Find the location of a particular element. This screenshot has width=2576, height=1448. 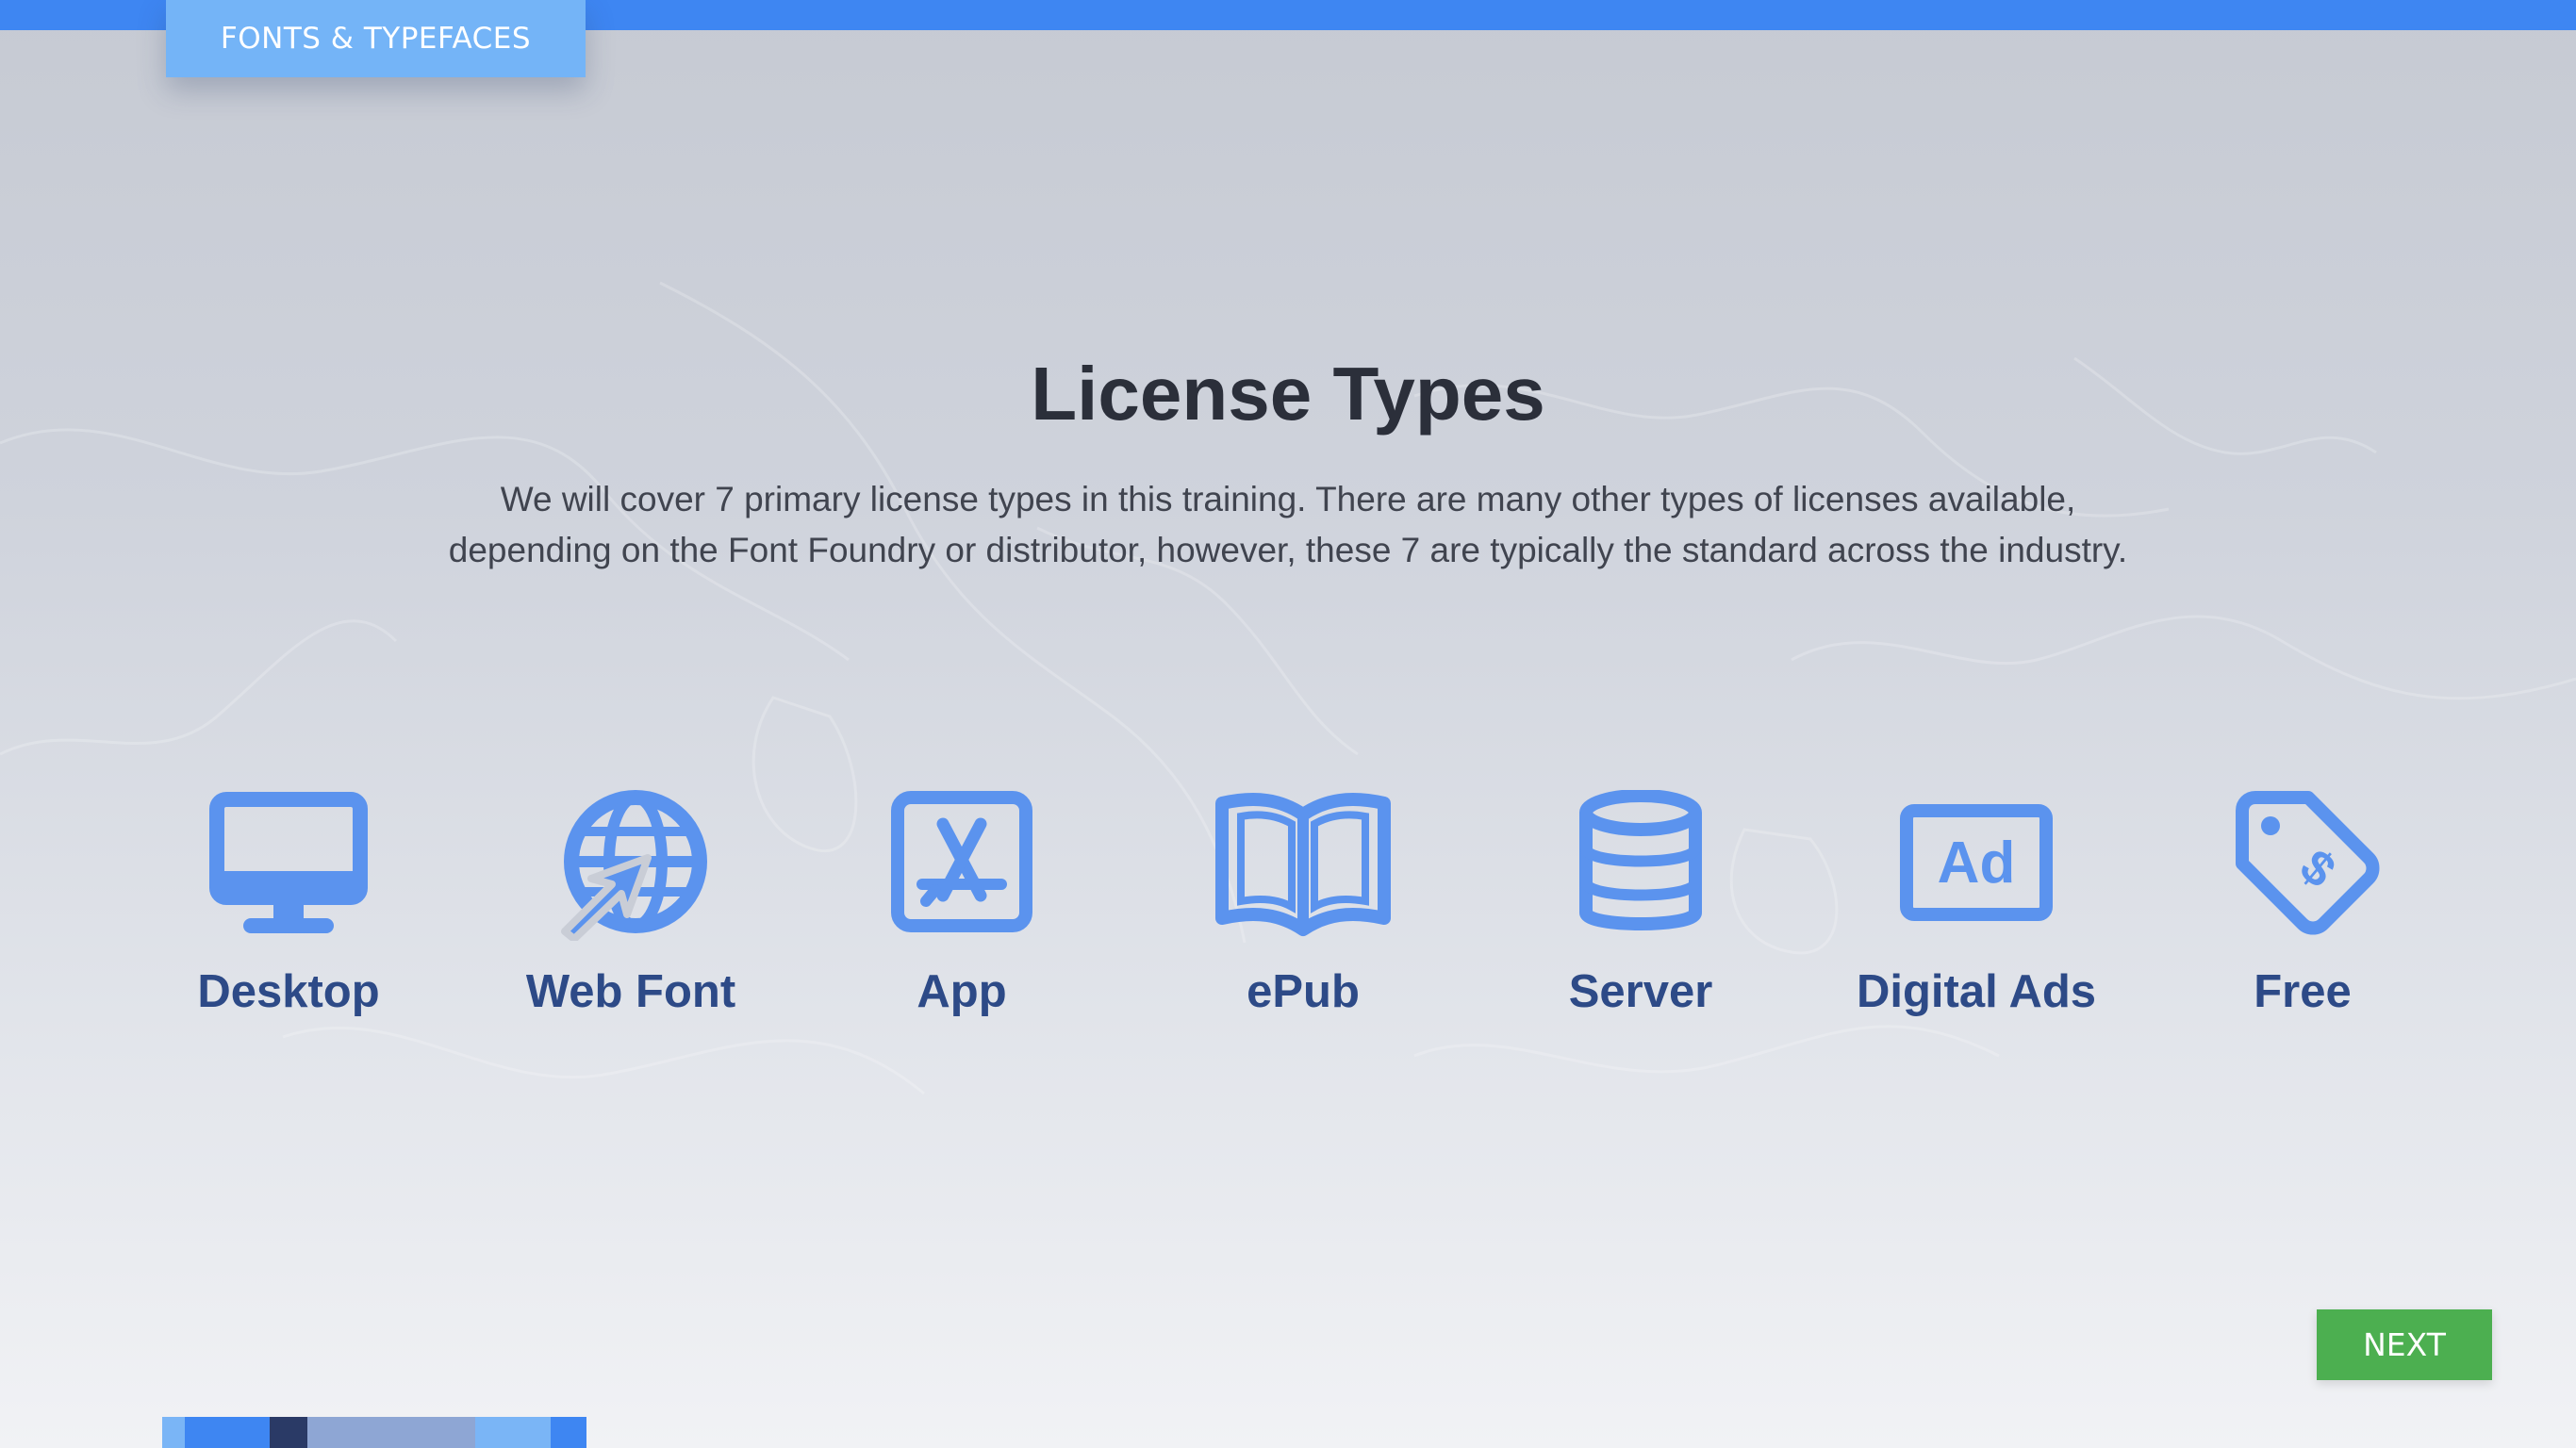

section-tab-label: FONTS & TYPEFACES is located at coordinates (376, 39).